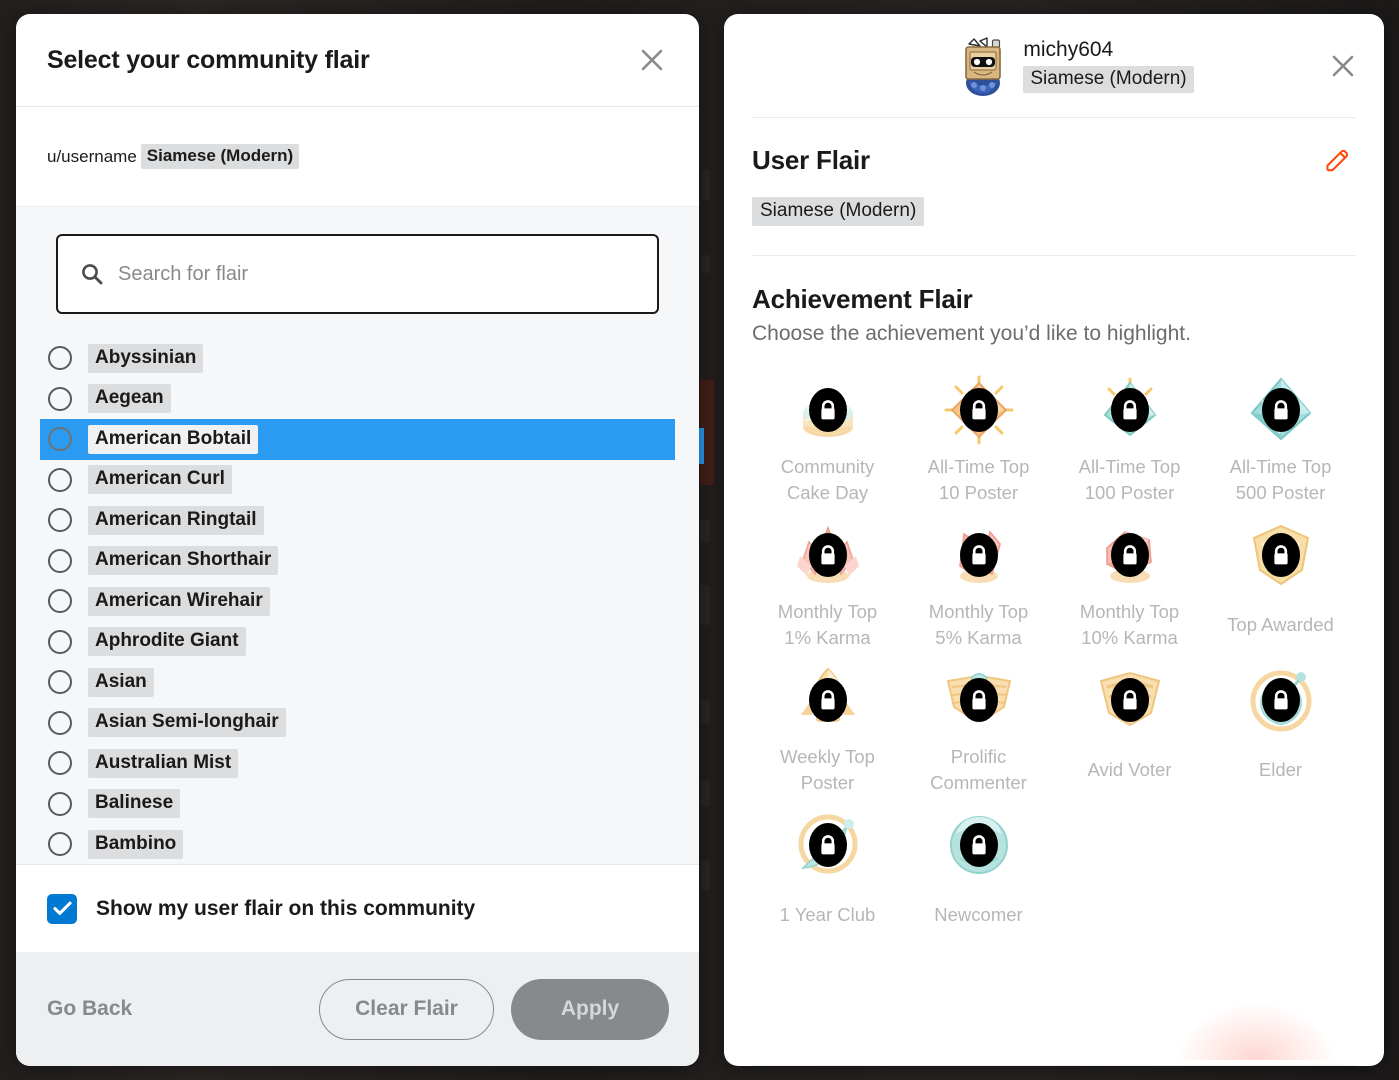  What do you see at coordinates (828, 410) in the screenshot?
I see `cake-badge-icon` at bounding box center [828, 410].